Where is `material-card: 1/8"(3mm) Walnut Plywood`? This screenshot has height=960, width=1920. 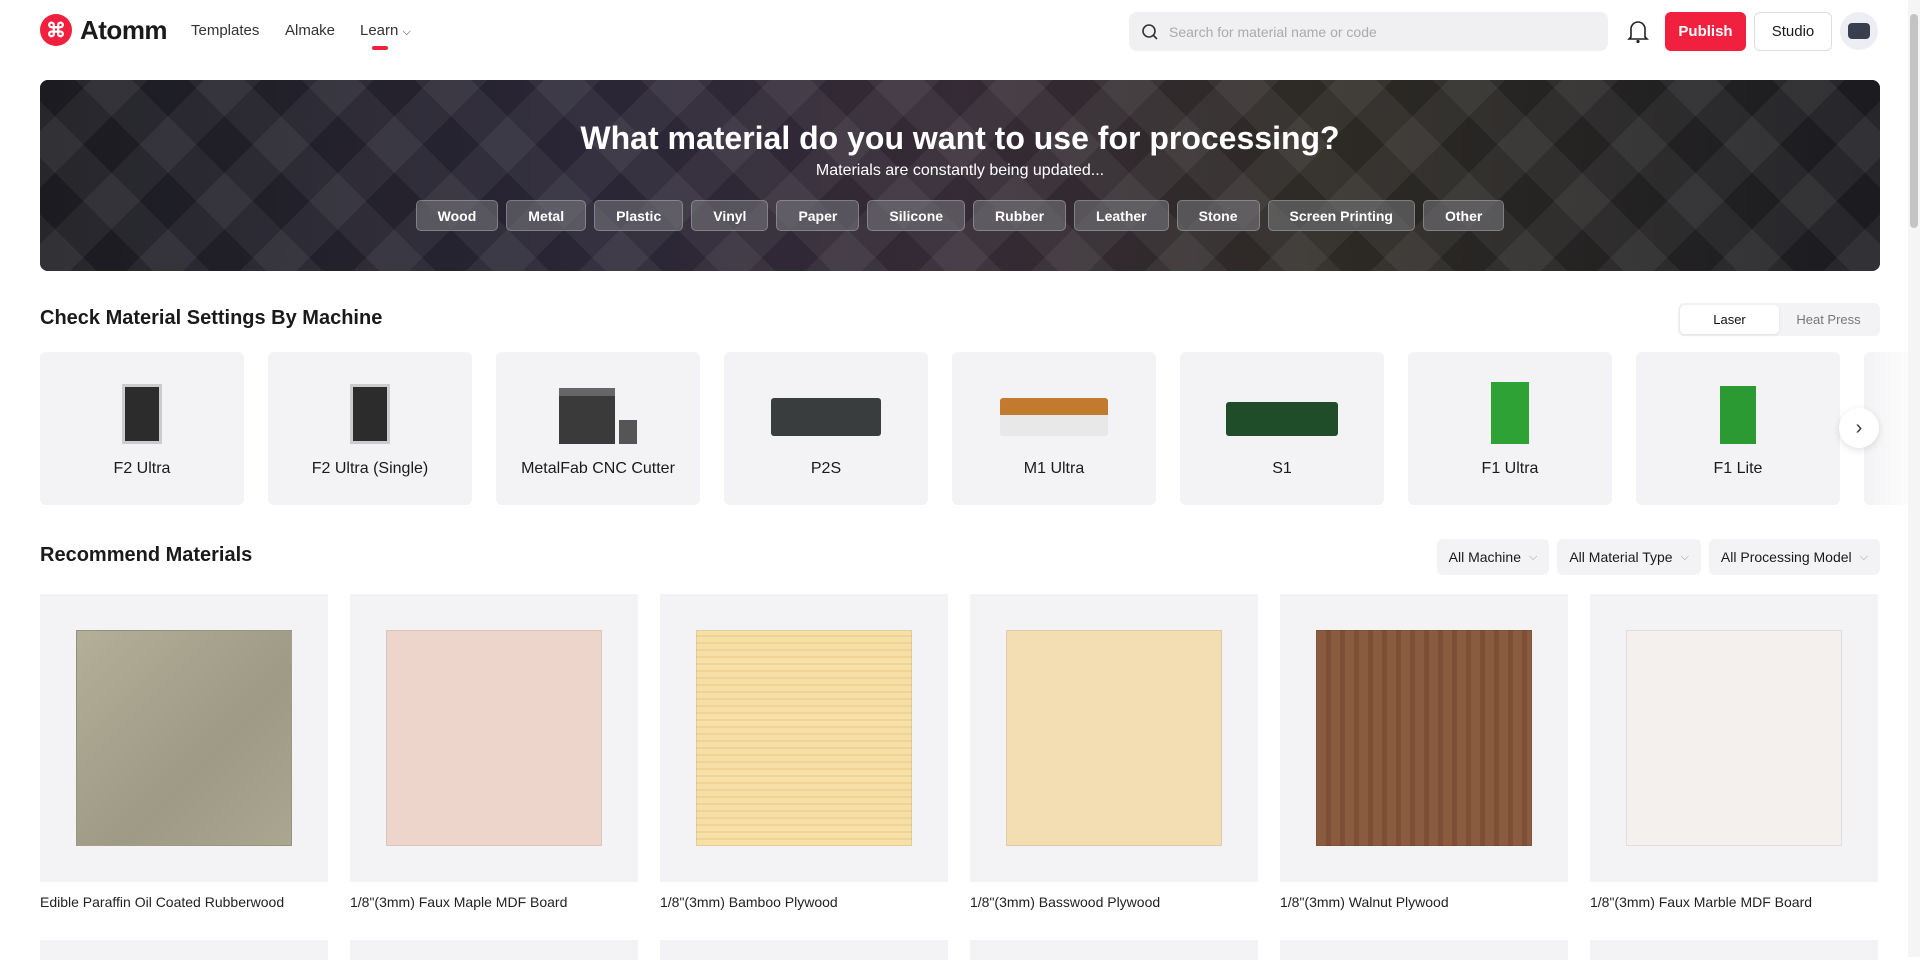 material-card: 1/8"(3mm) Walnut Plywood is located at coordinates (1424, 752).